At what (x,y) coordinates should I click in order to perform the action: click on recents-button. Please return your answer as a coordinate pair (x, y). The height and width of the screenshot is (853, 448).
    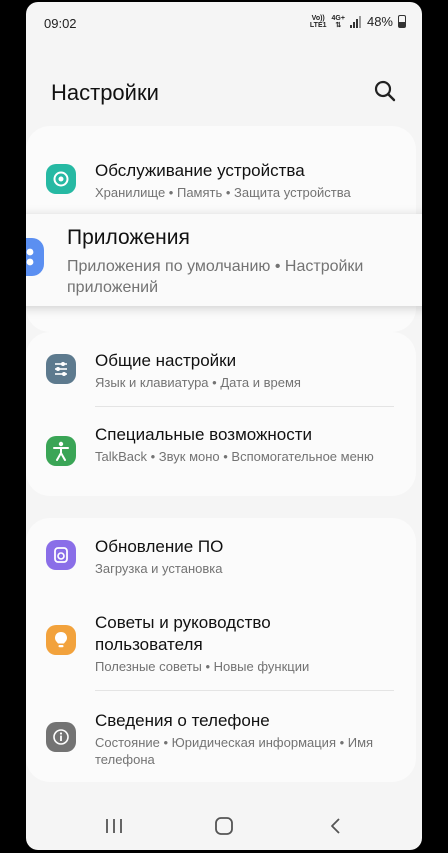
    Looking at the image, I should click on (114, 826).